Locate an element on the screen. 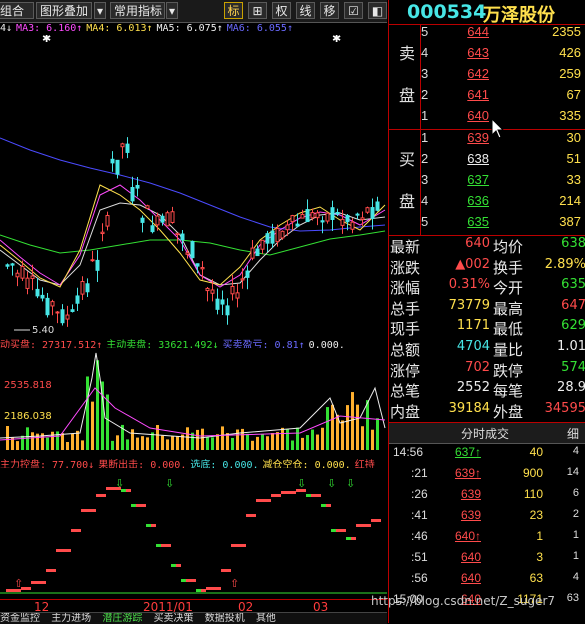 This screenshot has width=585, height=624. stat-6: 涨停 702 is located at coordinates (441, 370).